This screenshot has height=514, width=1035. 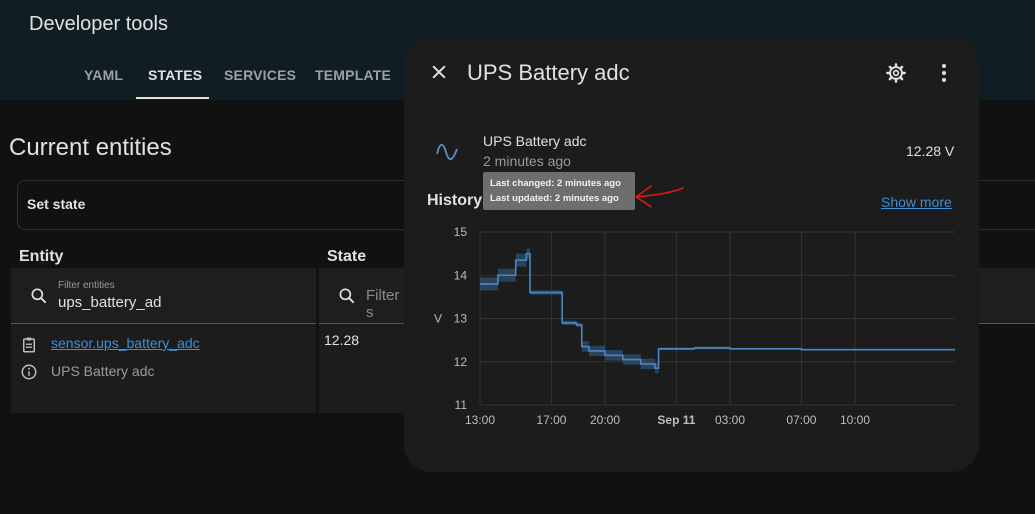 What do you see at coordinates (103, 75) in the screenshot?
I see `tab-yaml: YAML` at bounding box center [103, 75].